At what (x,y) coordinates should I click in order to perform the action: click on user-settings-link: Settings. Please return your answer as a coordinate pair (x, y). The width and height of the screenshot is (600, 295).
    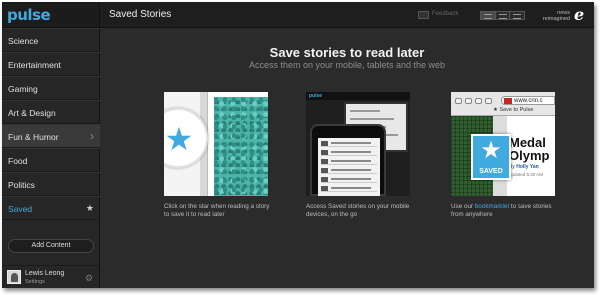
    Looking at the image, I should click on (35, 282).